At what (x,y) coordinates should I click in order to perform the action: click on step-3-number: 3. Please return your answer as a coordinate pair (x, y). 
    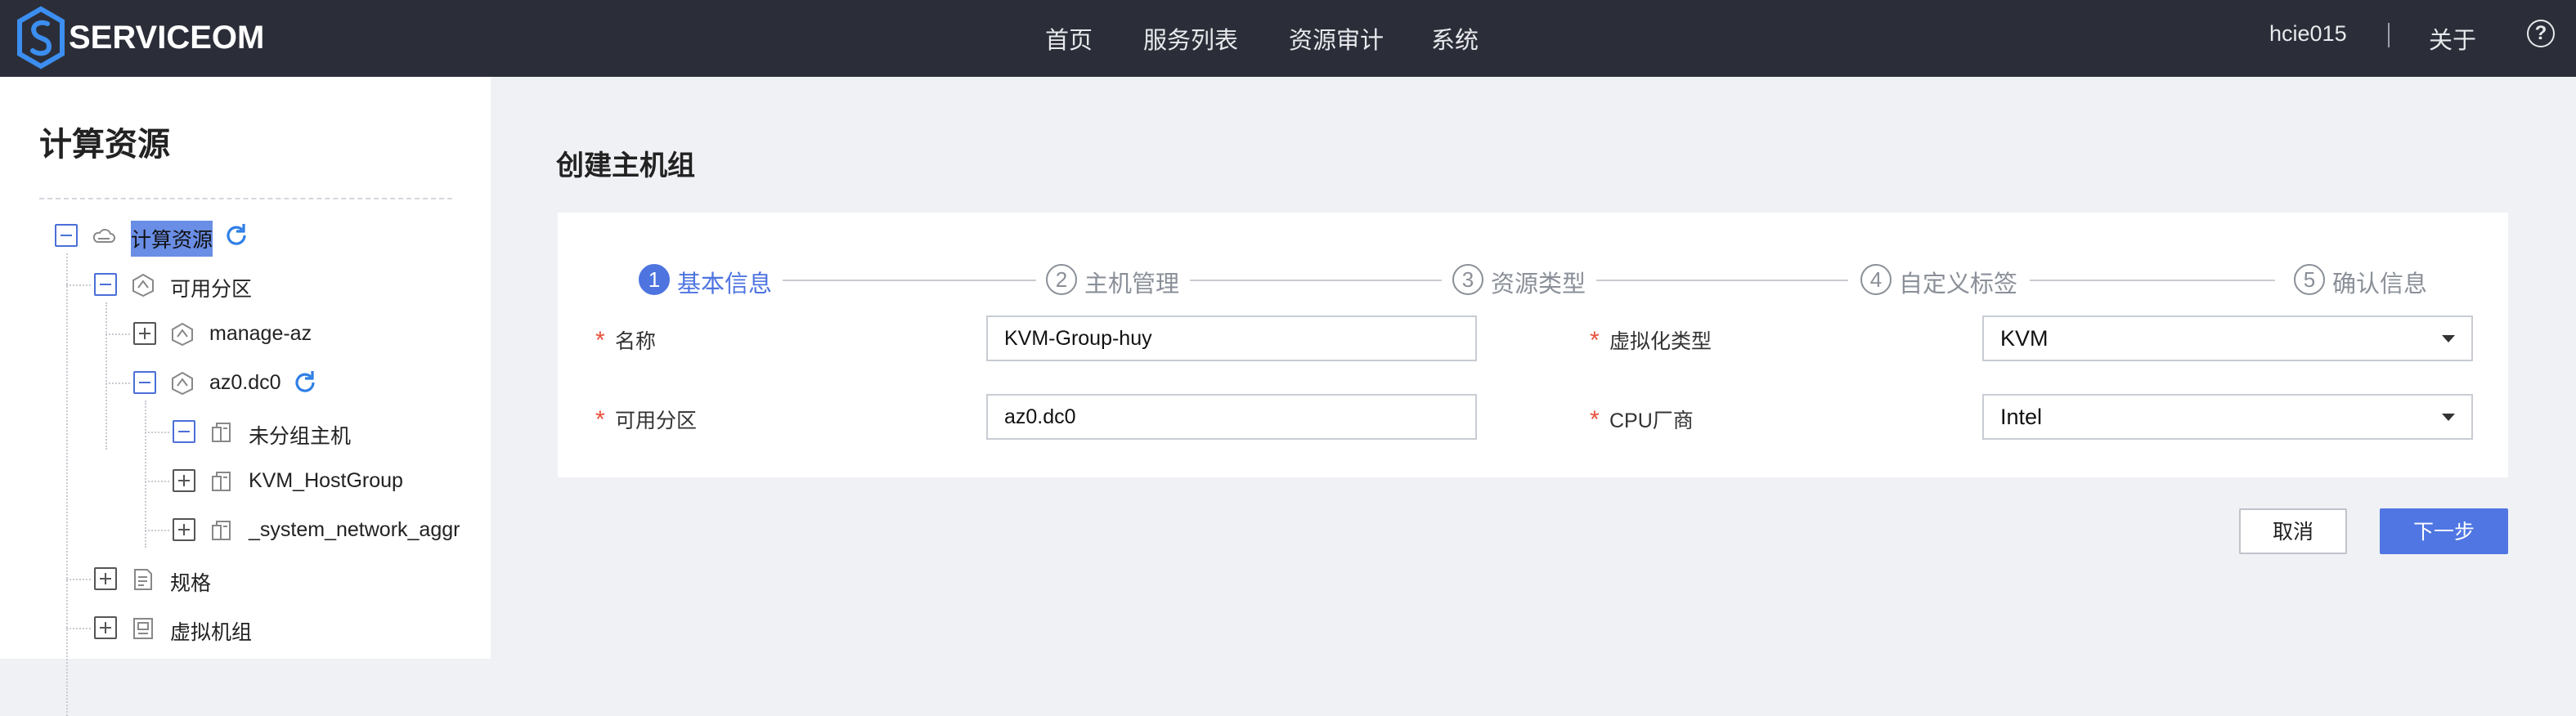
    Looking at the image, I should click on (1468, 279).